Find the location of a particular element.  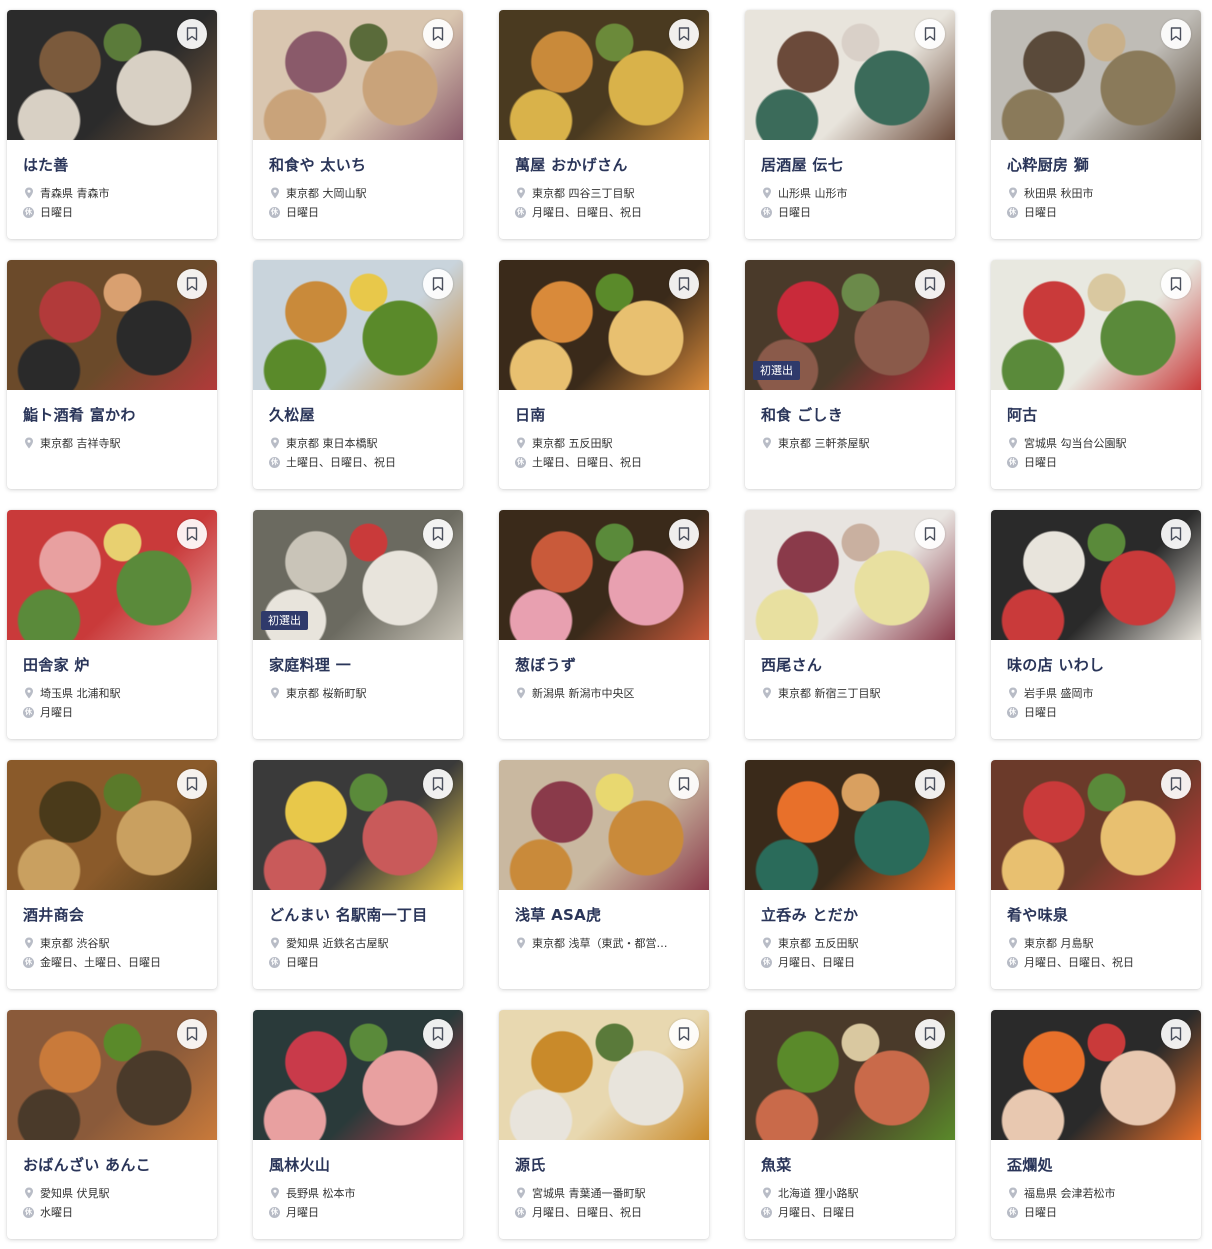

restaurant-name: 久松屋 is located at coordinates (361, 414).